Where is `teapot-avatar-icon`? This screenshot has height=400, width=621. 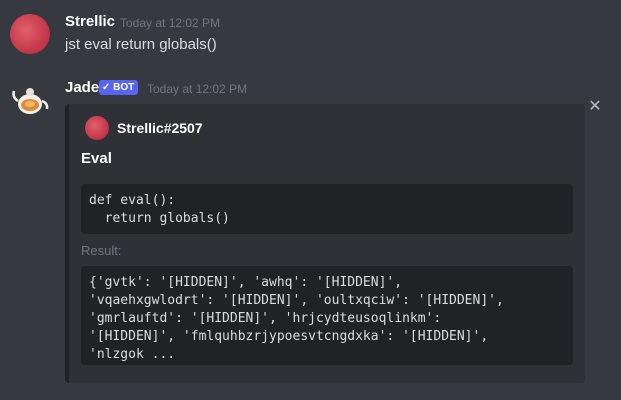 teapot-avatar-icon is located at coordinates (30, 100).